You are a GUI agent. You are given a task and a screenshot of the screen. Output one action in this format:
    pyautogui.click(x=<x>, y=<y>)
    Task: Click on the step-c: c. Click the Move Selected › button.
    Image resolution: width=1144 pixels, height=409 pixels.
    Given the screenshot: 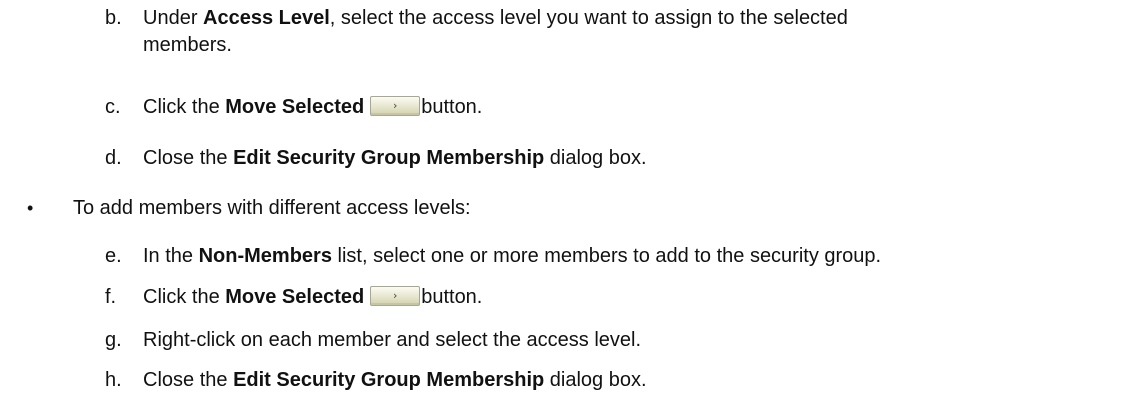 What is the action you would take?
    pyautogui.click(x=293, y=107)
    